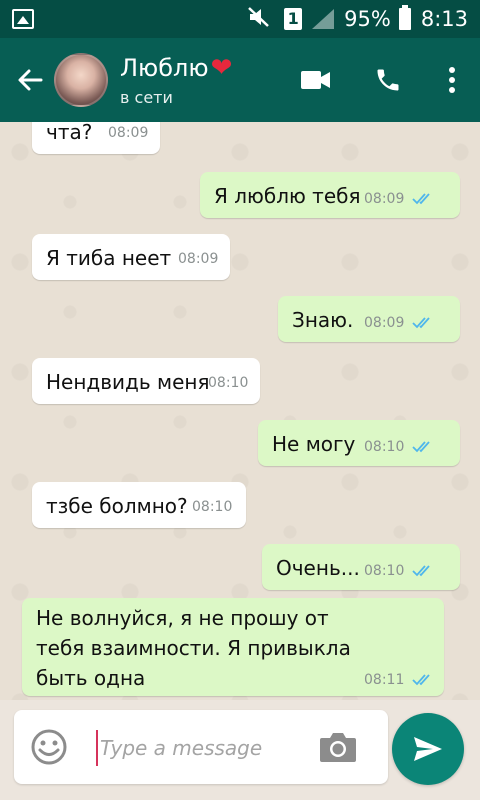 This screenshot has width=480, height=800. What do you see at coordinates (205, 748) in the screenshot?
I see `message-input` at bounding box center [205, 748].